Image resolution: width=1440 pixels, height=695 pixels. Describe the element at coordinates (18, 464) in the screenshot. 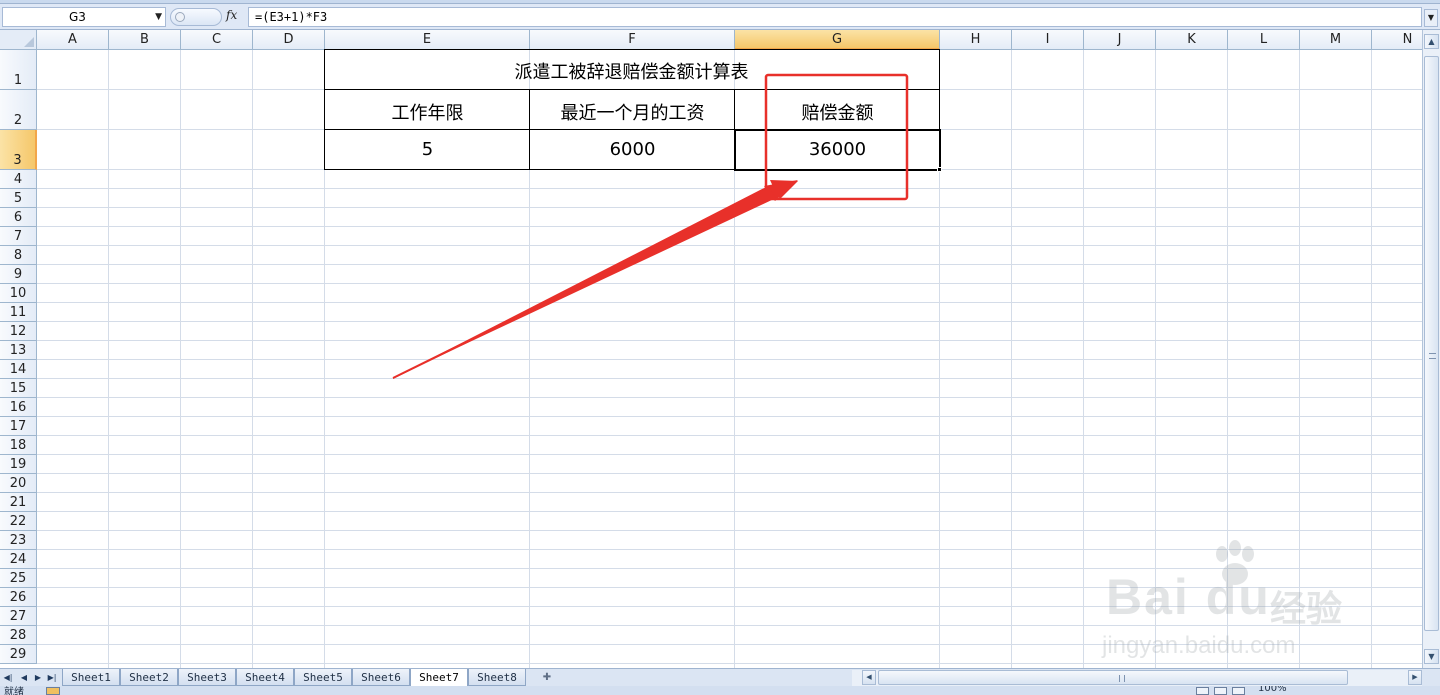

I see `row-header-19: 19` at that location.